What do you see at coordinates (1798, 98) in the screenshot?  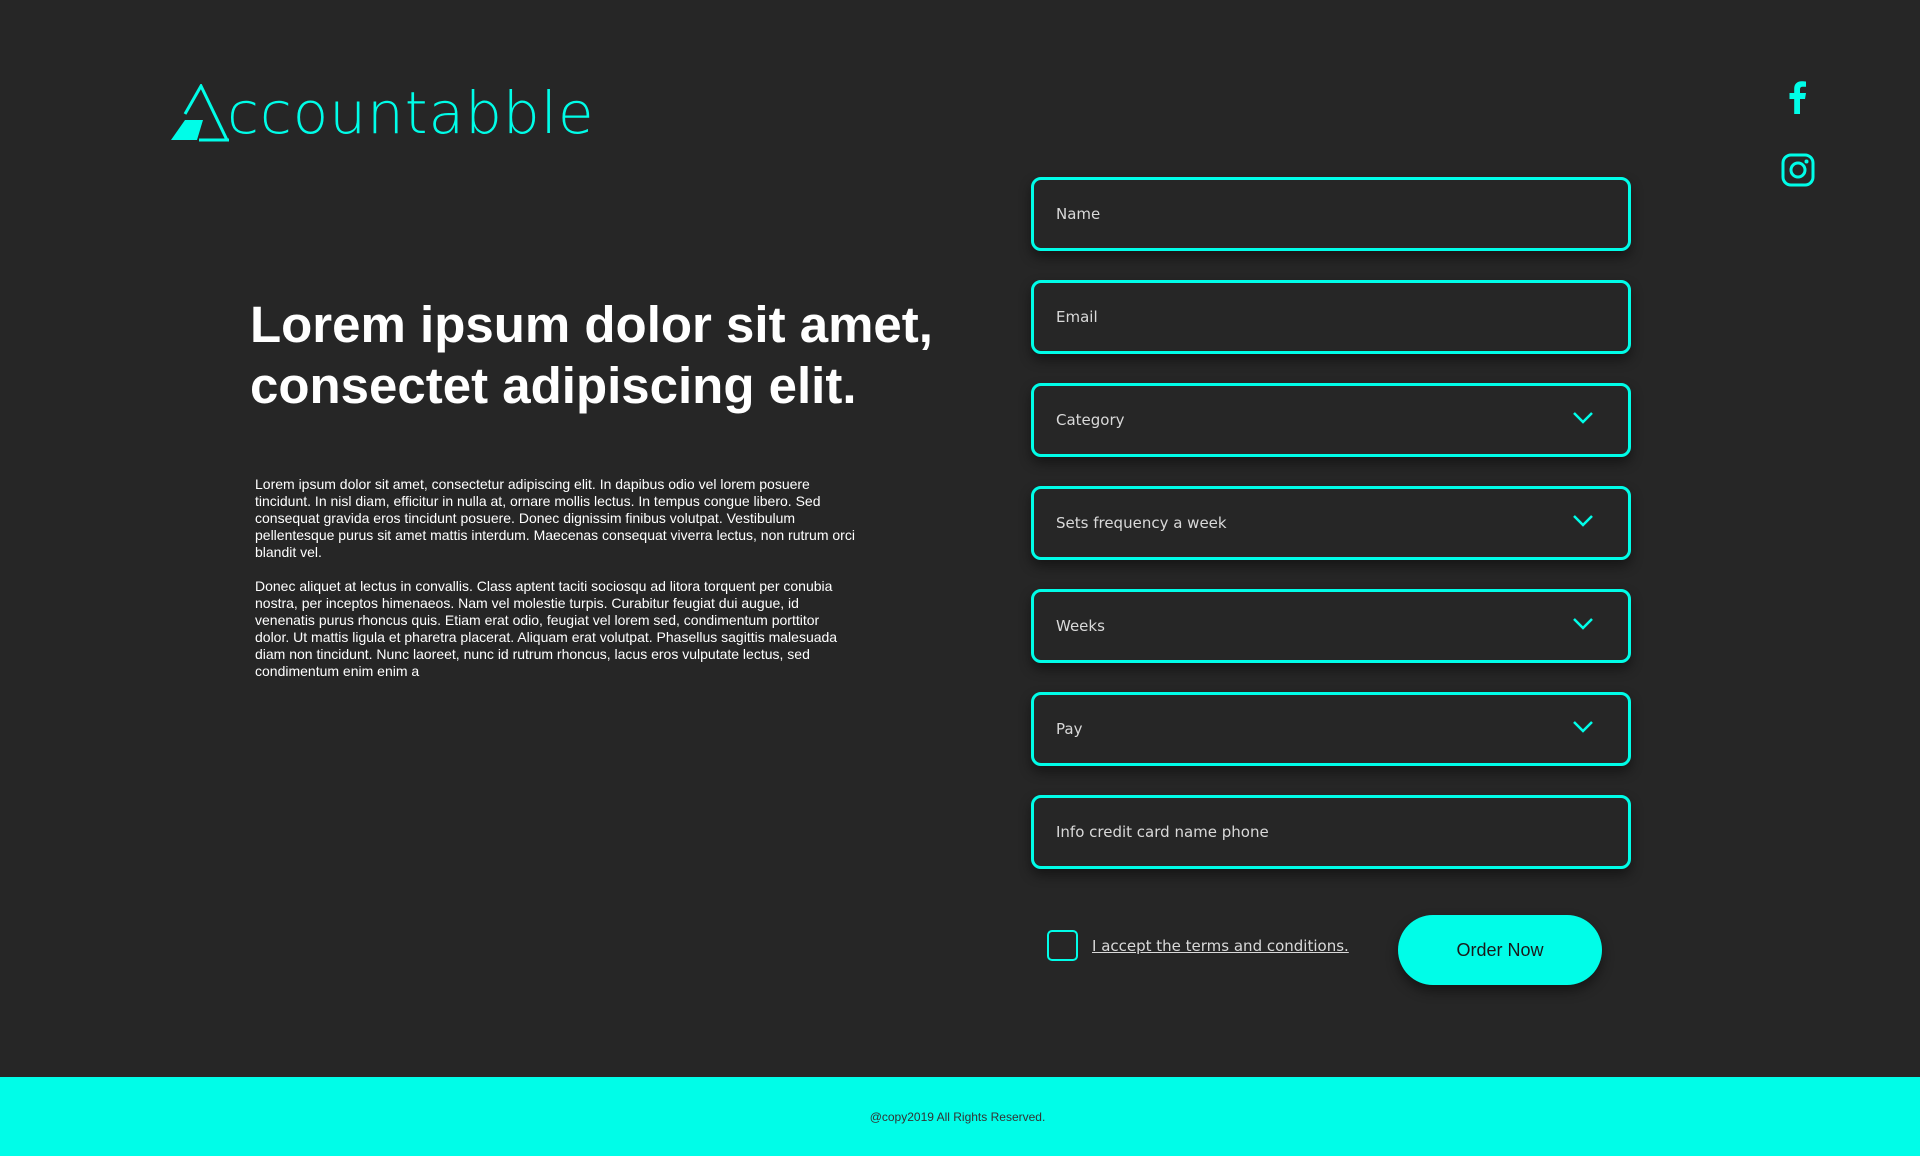 I see `facebook-icon` at bounding box center [1798, 98].